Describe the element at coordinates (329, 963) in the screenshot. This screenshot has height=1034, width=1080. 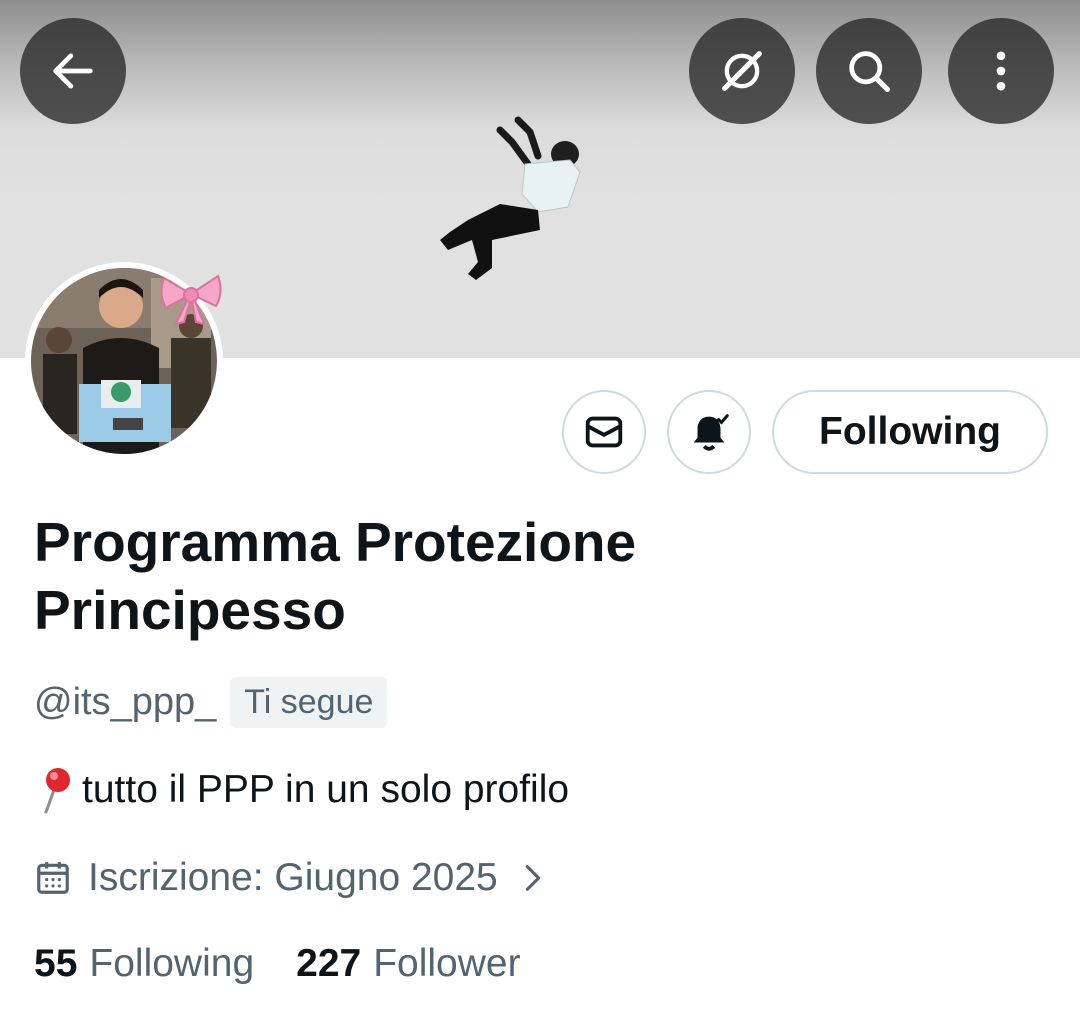
I see `followers-count: 227` at that location.